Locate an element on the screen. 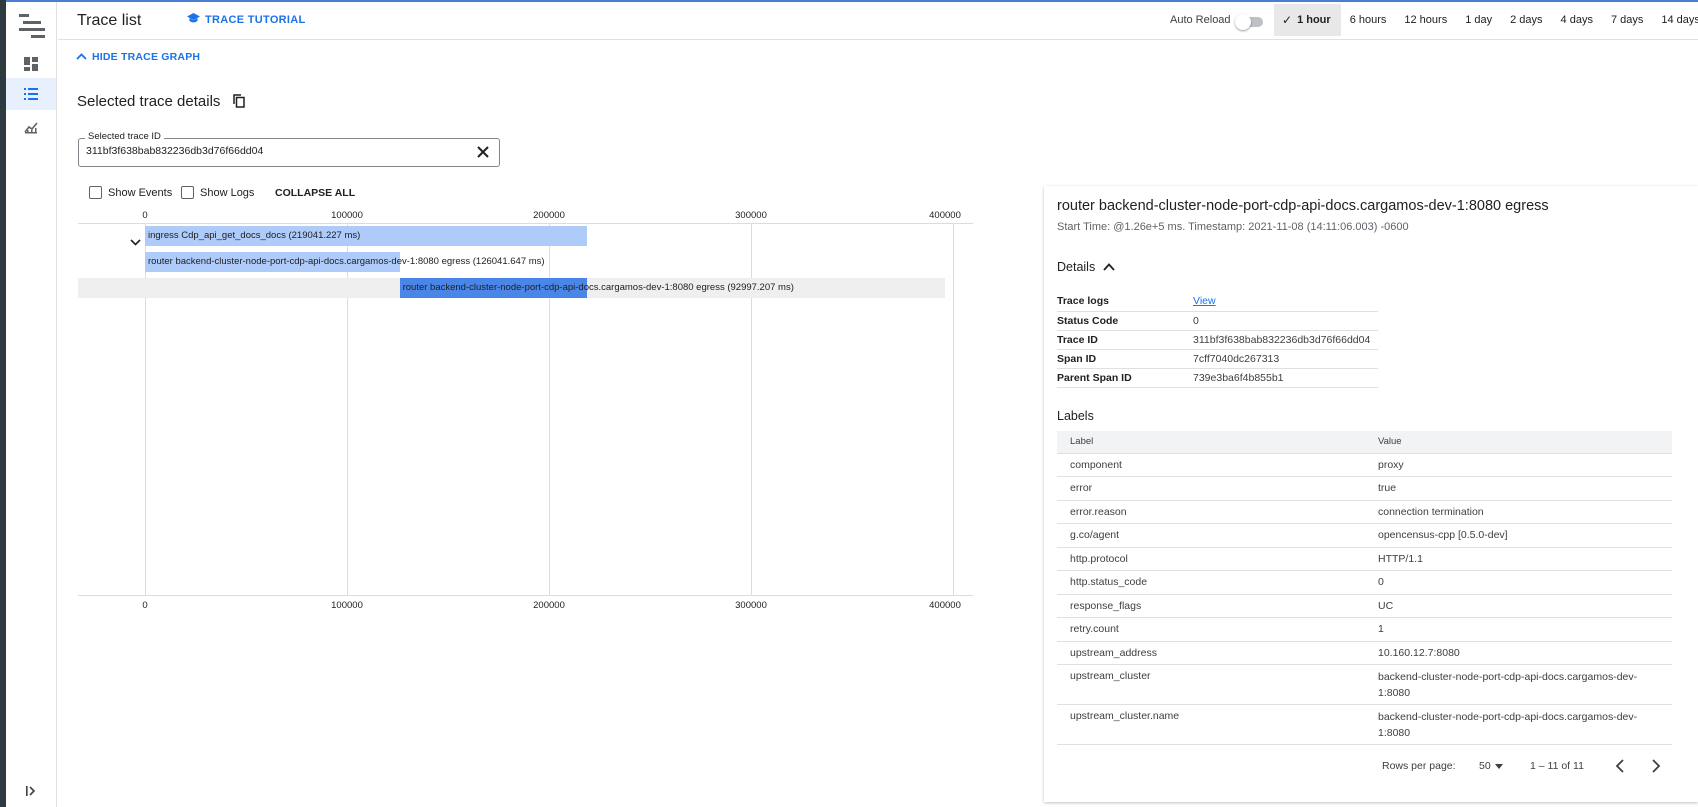  hide-trace-graph-button: HIDE TRACE GRAPH is located at coordinates (138, 57).